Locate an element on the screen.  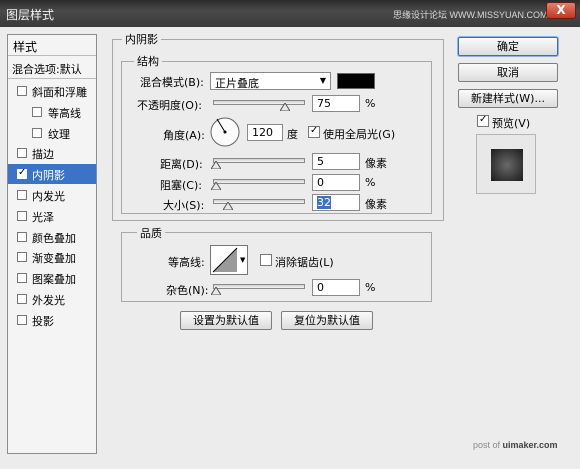
close-button: X is located at coordinates (561, 10).